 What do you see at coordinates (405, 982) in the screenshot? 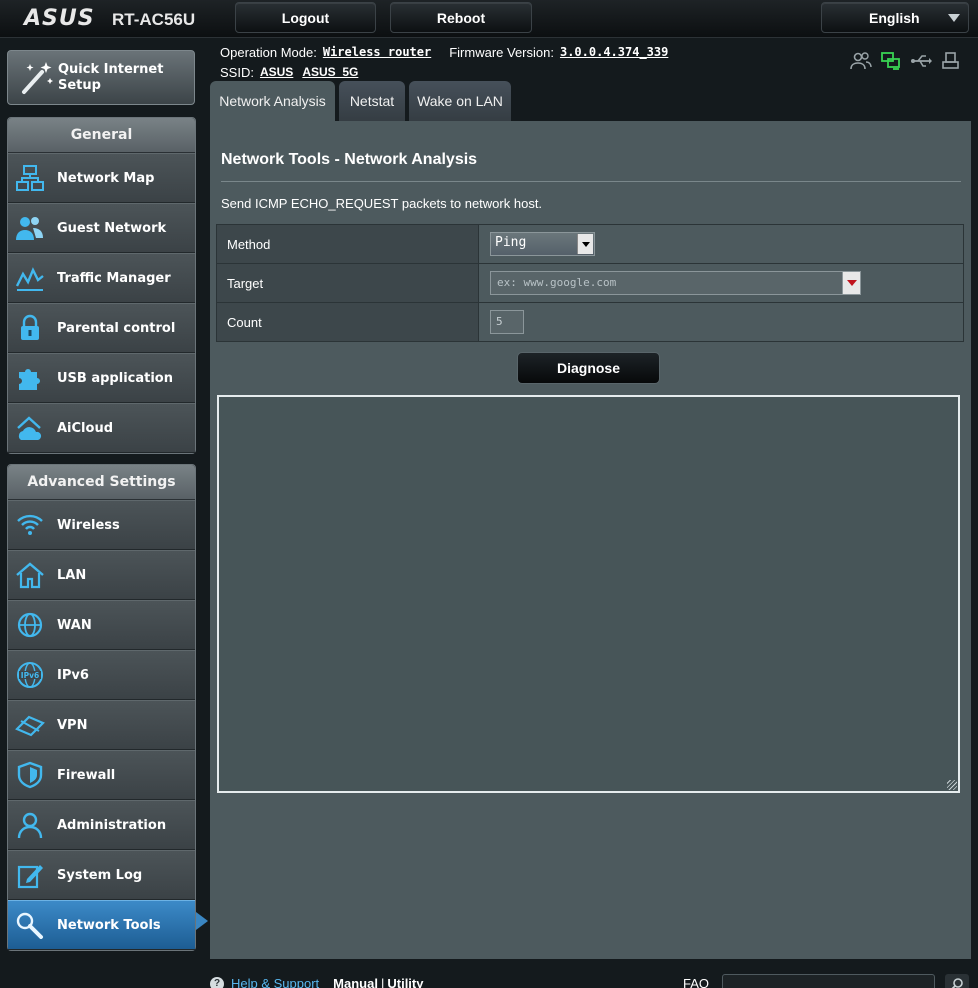
I see `utility-link: Utility` at bounding box center [405, 982].